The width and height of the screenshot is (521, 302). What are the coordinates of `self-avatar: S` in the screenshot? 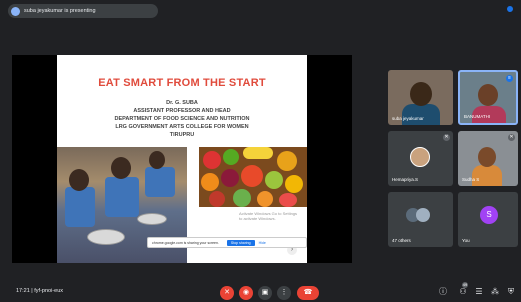 It's located at (489, 215).